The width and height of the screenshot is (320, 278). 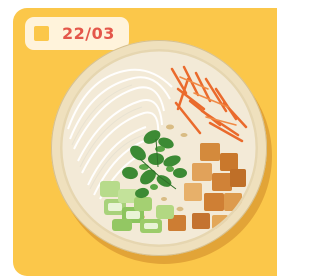 I want to click on date-label: 22/03, so click(x=88, y=33).